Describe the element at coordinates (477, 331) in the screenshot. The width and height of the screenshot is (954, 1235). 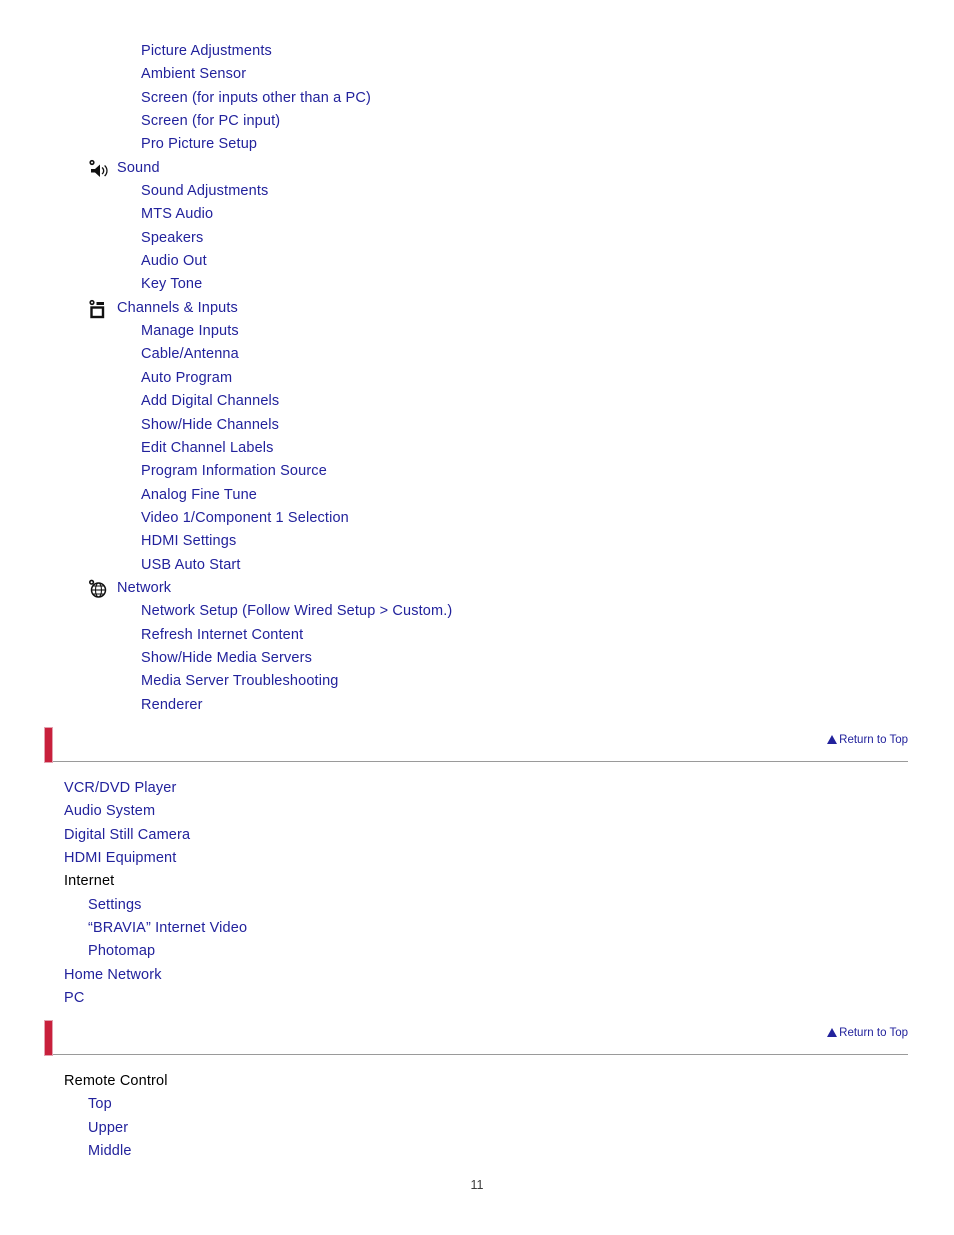
I see `toc-row: Manage Inputs` at that location.